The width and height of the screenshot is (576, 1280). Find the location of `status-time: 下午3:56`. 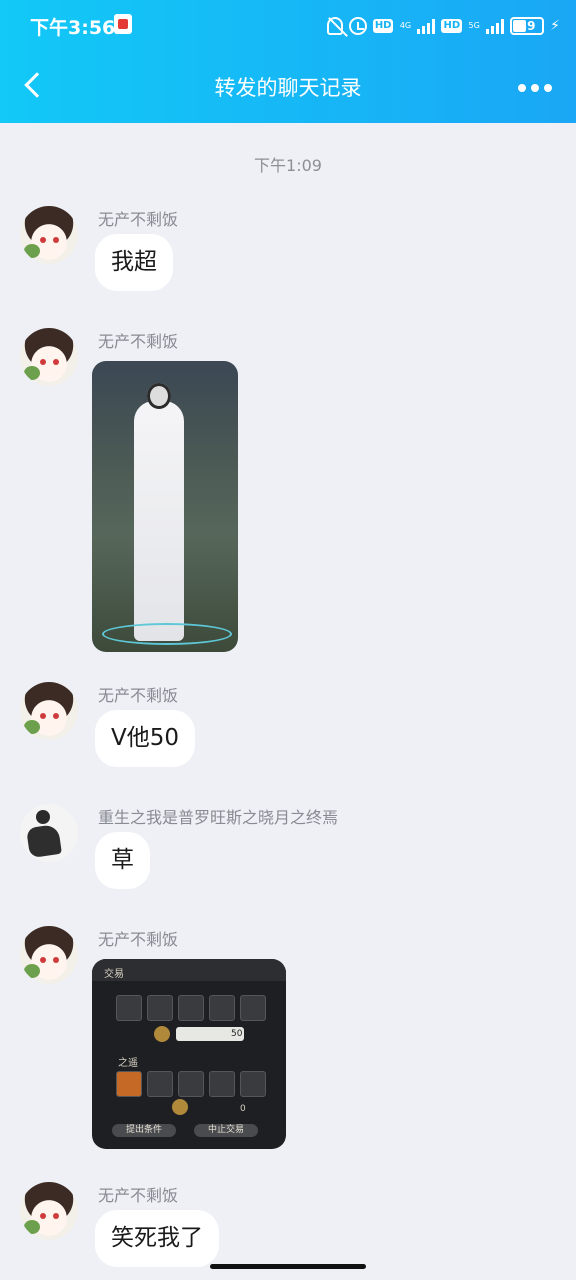

status-time: 下午3:56 is located at coordinates (73, 28).